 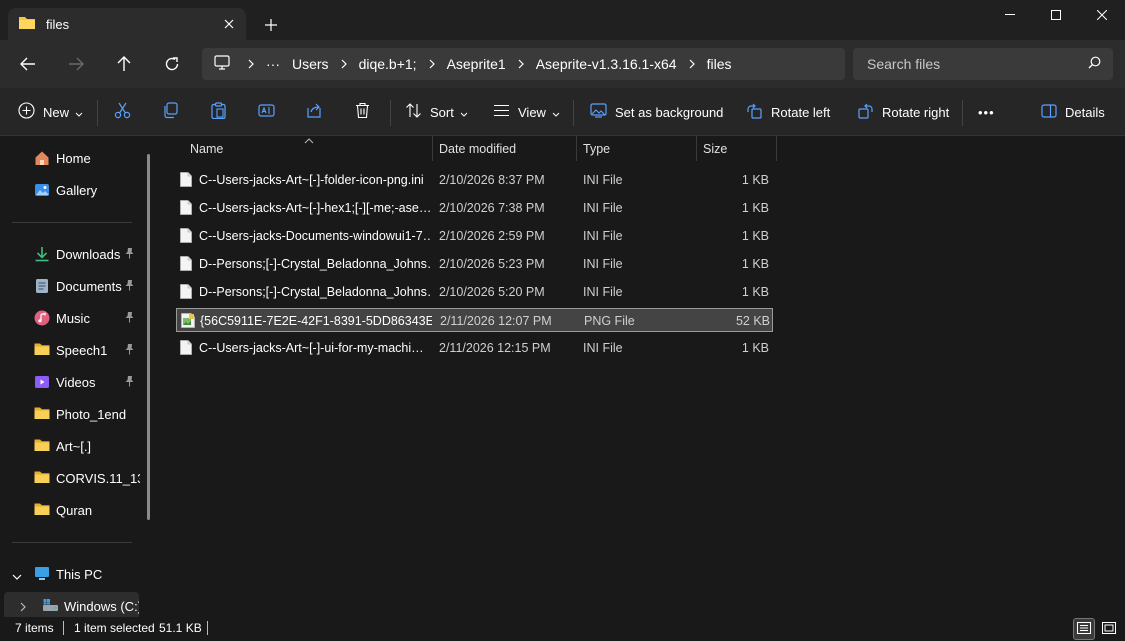 What do you see at coordinates (148, 337) in the screenshot?
I see `sidebar-scrollbar` at bounding box center [148, 337].